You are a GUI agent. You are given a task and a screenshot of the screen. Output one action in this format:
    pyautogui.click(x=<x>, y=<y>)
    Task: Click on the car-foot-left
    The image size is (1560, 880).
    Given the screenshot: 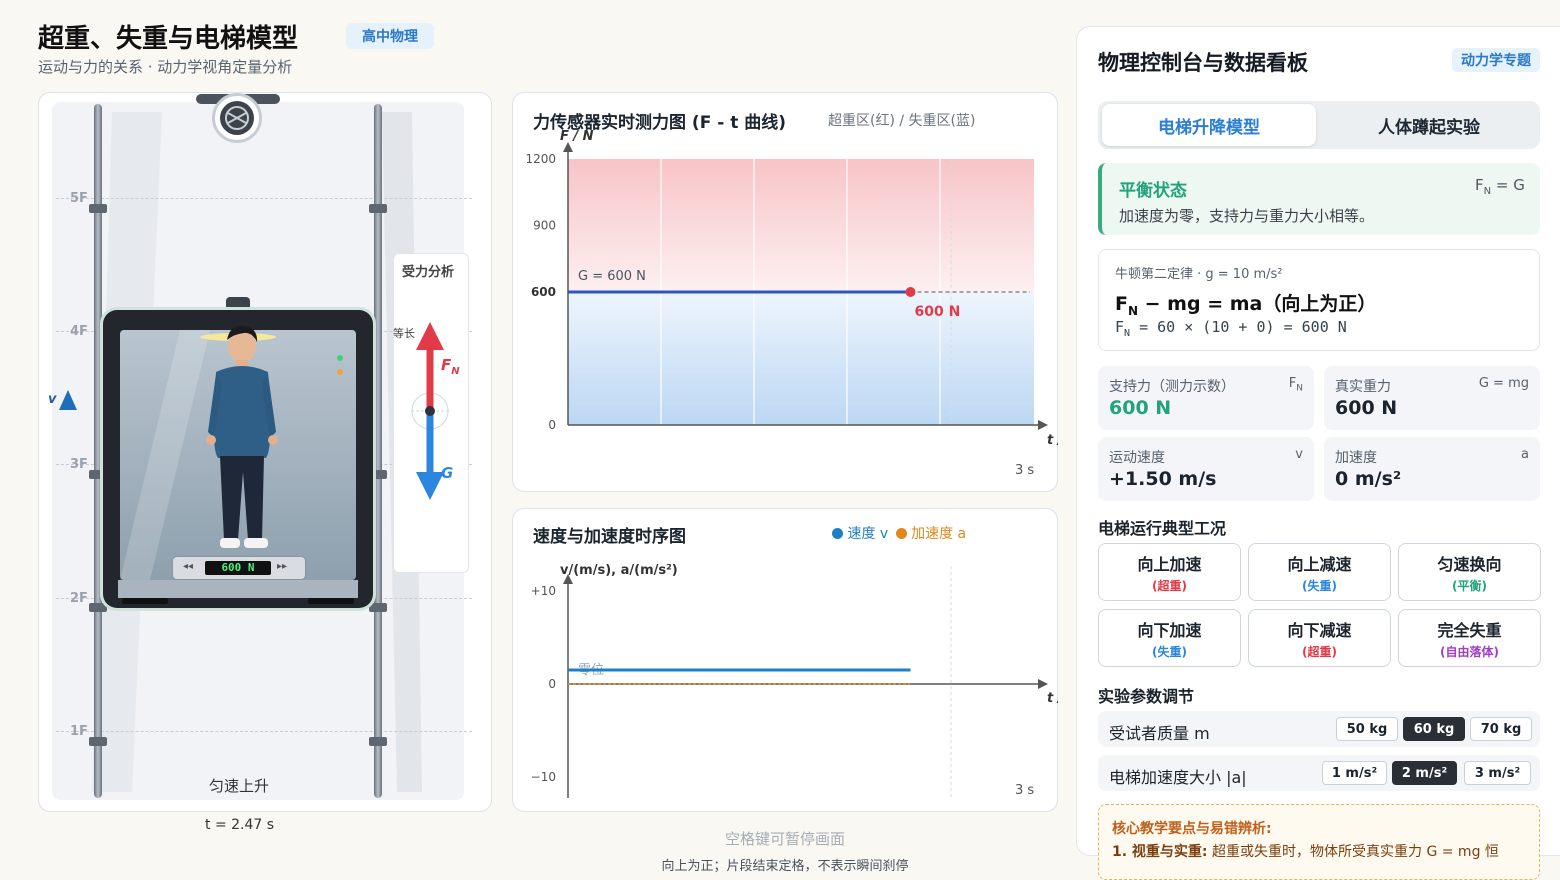 What is the action you would take?
    pyautogui.click(x=145, y=601)
    